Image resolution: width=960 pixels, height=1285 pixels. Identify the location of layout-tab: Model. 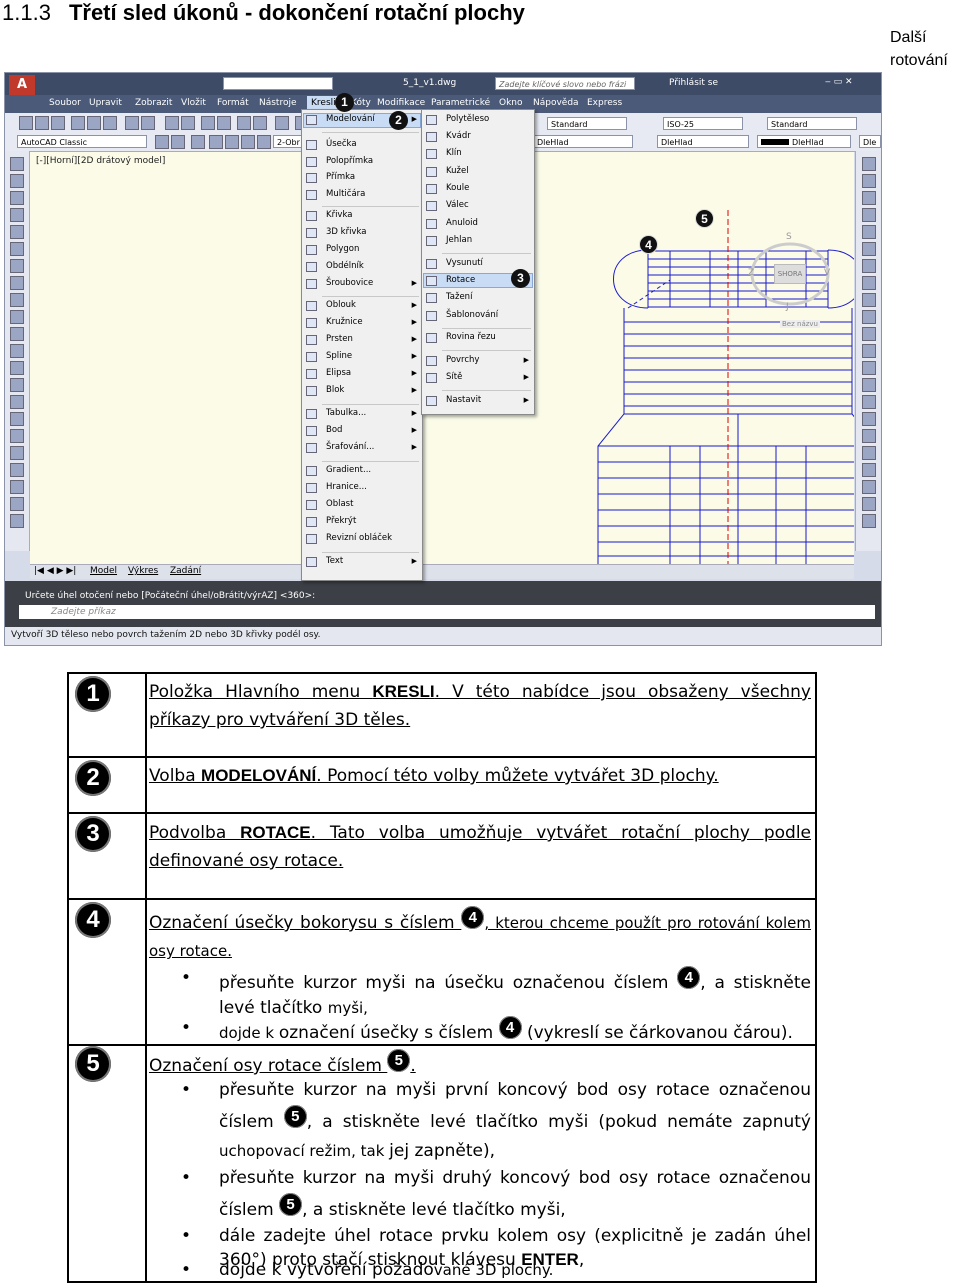
(103, 571).